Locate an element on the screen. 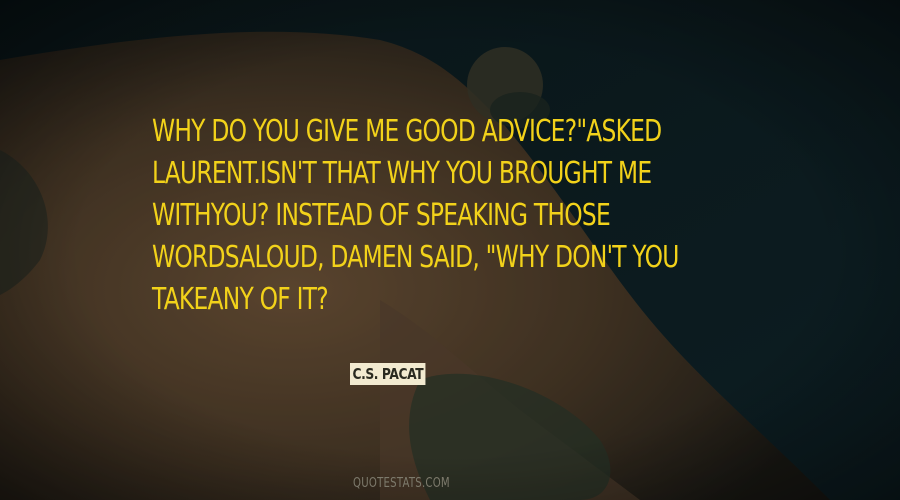  author-label: C.S. PACAT is located at coordinates (388, 374).